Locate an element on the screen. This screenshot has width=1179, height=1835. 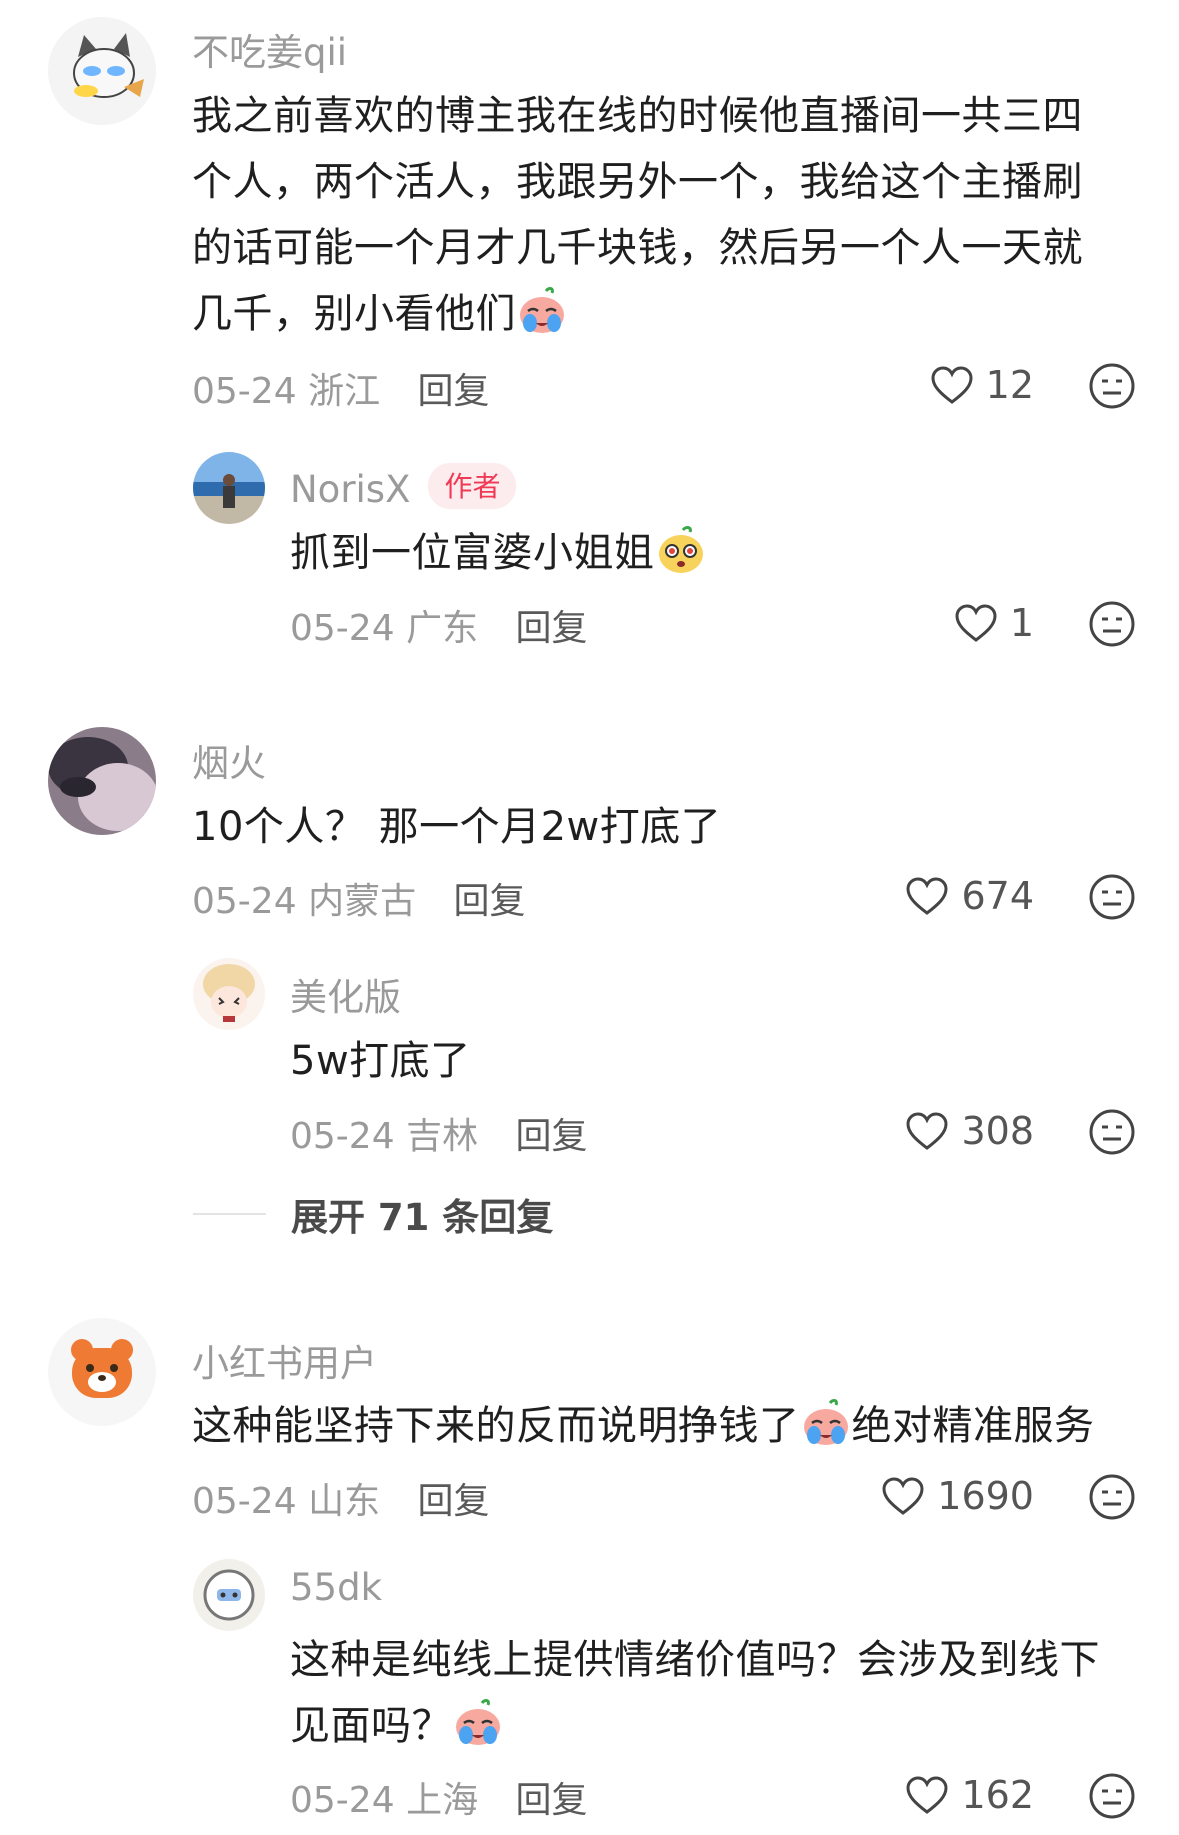
comment-location: 内蒙古 is located at coordinates (362, 901).